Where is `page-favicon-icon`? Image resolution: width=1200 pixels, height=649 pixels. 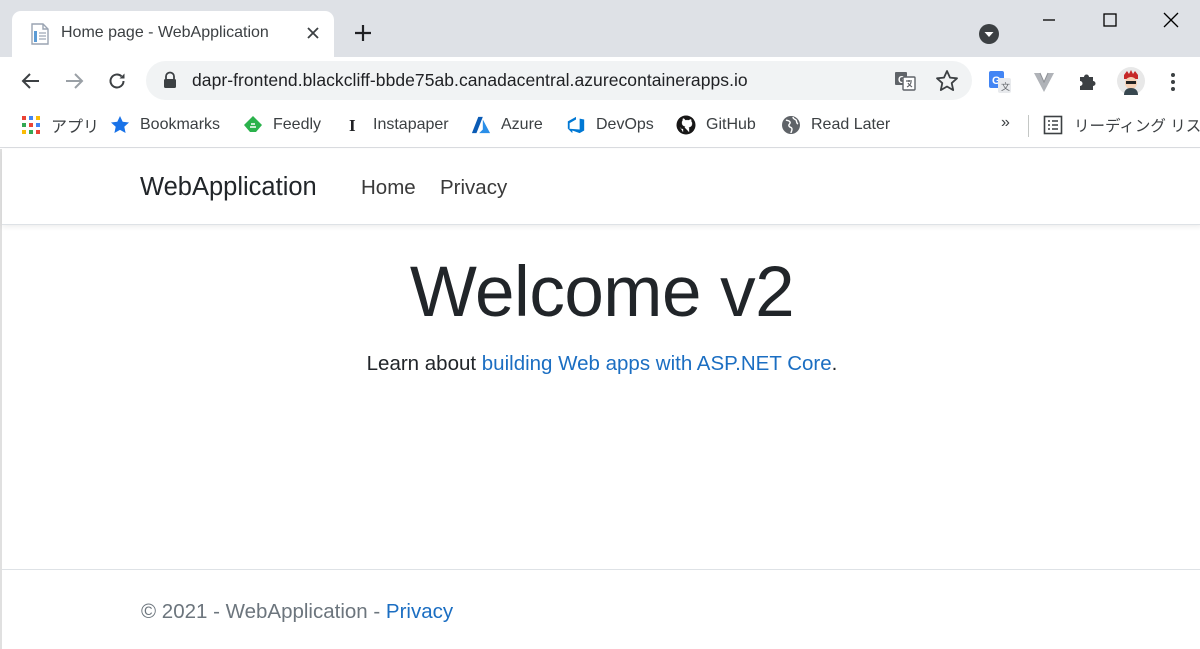 page-favicon-icon is located at coordinates (40, 34).